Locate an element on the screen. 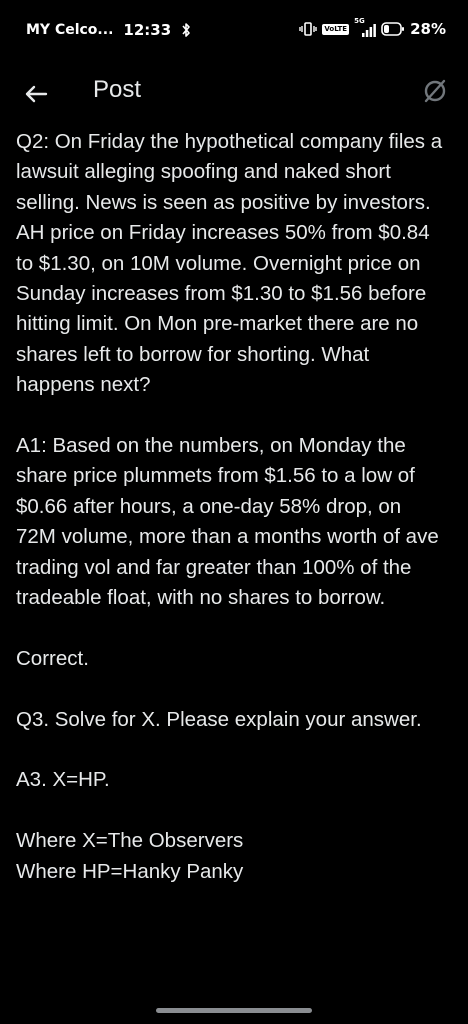  post-paragraph-correct: Correct. is located at coordinates (52, 658).